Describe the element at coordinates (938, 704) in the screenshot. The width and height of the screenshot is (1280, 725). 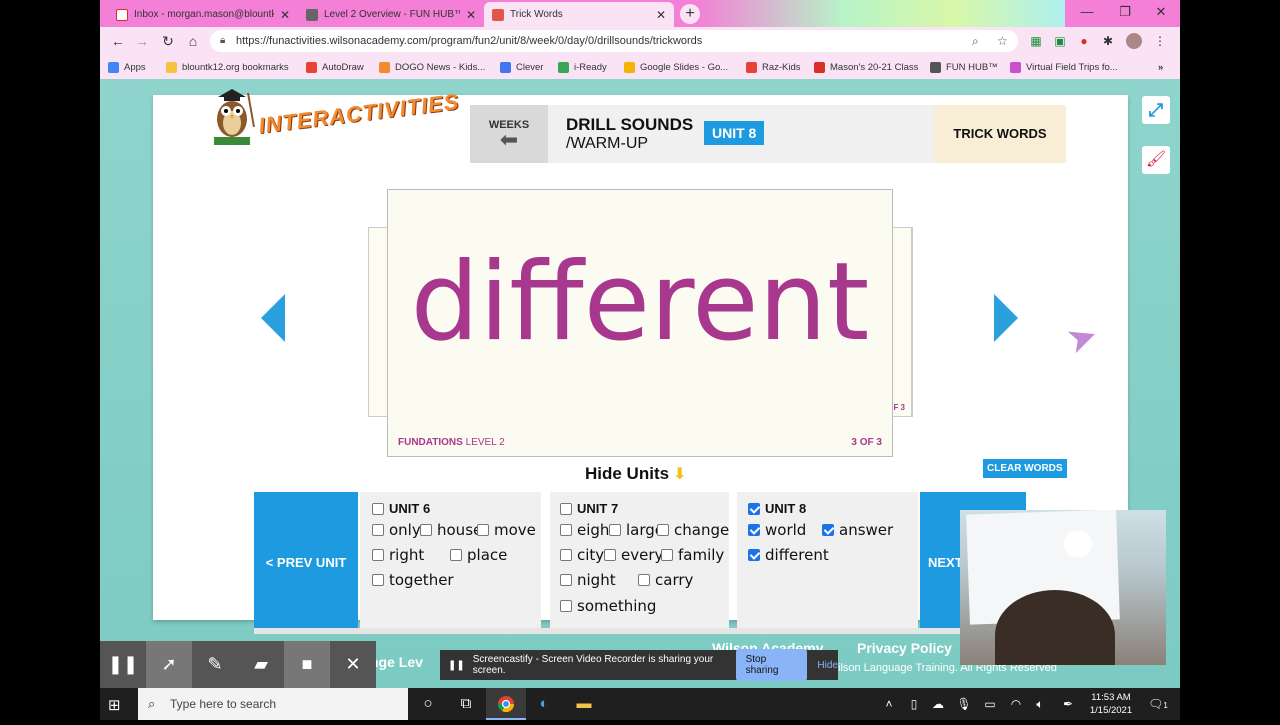
I see `onedrive-icon: ☁` at that location.